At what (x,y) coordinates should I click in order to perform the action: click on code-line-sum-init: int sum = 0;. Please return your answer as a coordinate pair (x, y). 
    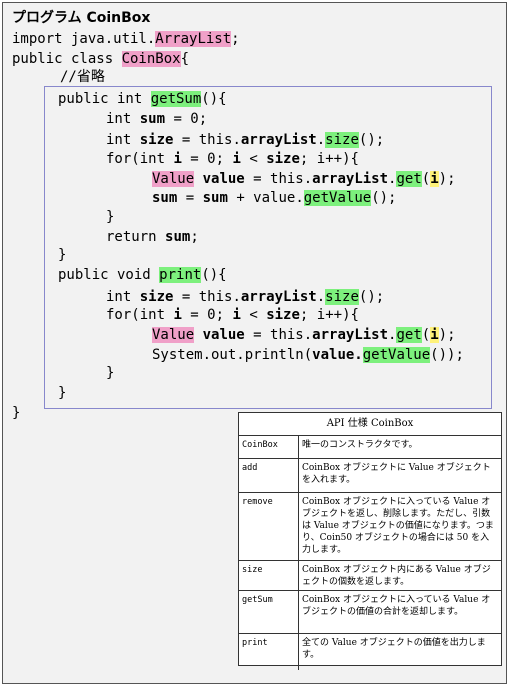
    Looking at the image, I should click on (156, 119).